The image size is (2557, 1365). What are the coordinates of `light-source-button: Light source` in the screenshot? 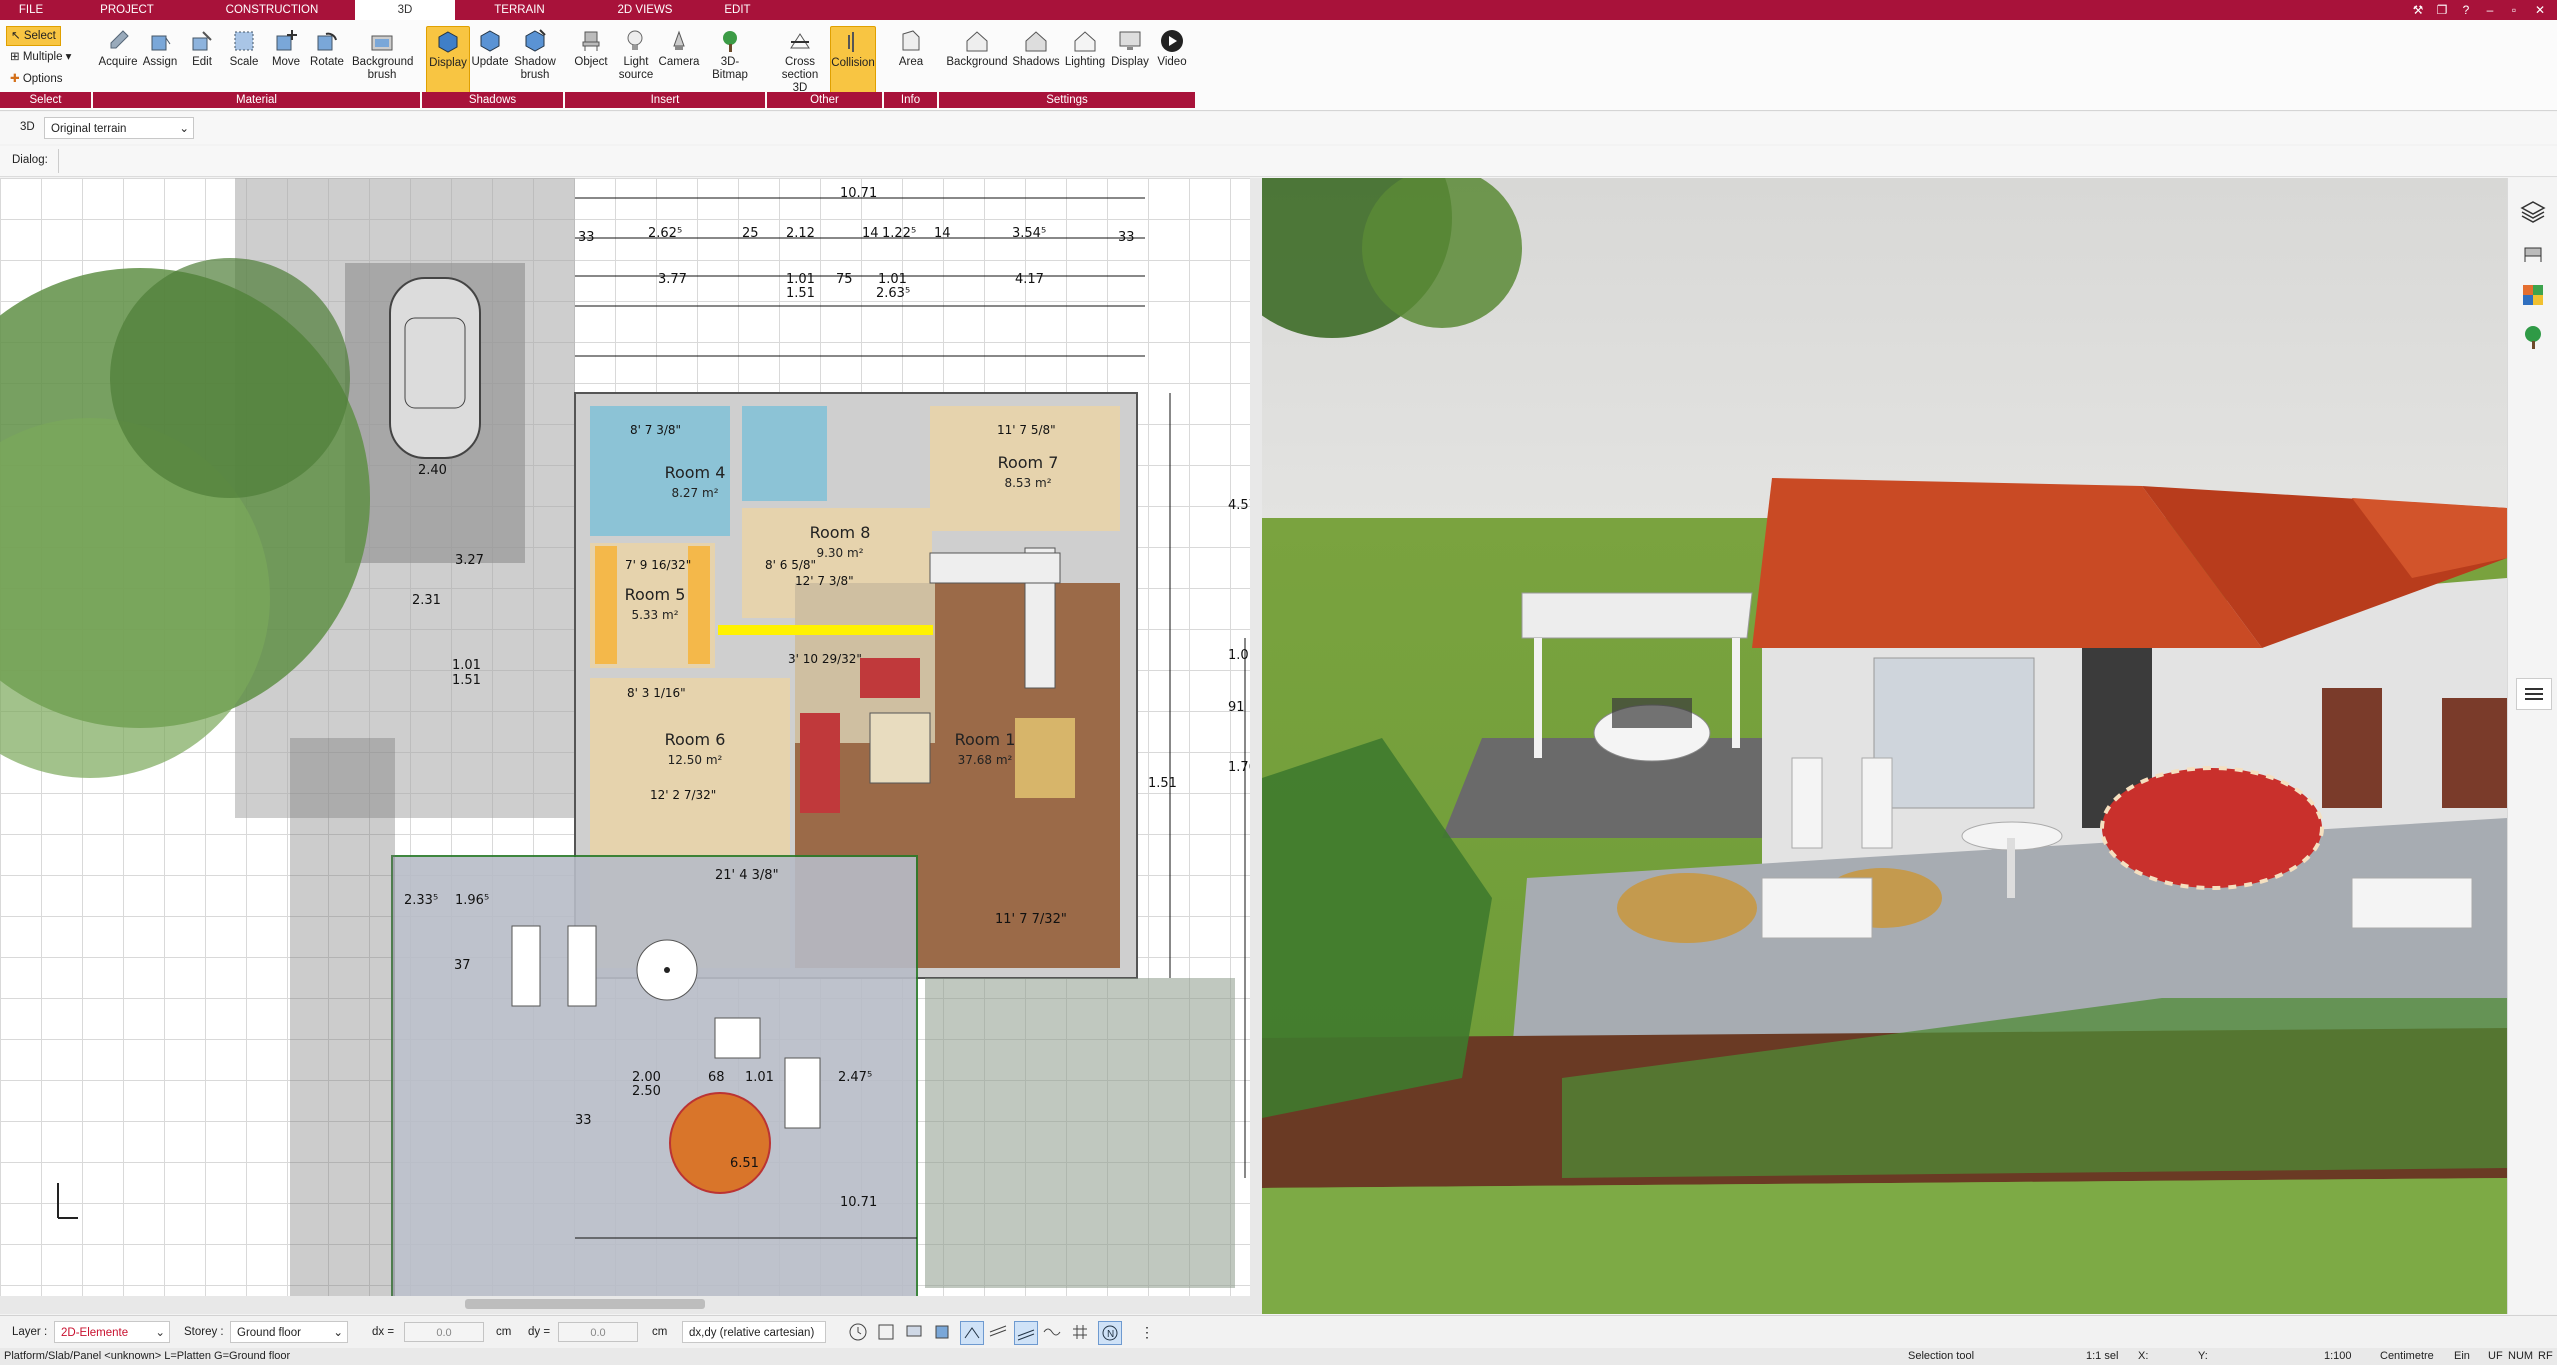 It's located at (635, 59).